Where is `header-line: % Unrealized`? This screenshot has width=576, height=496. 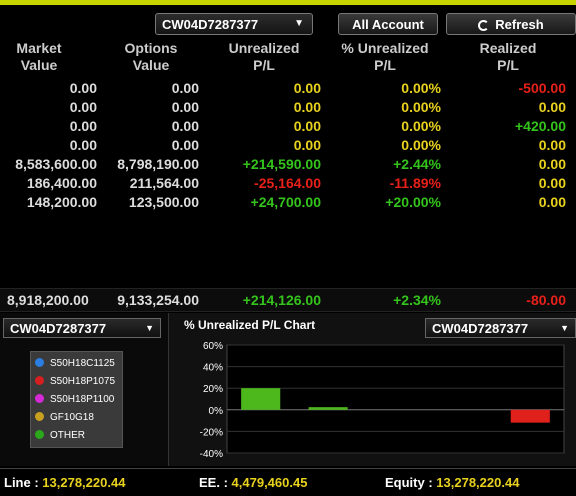
header-line: % Unrealized is located at coordinates (385, 48).